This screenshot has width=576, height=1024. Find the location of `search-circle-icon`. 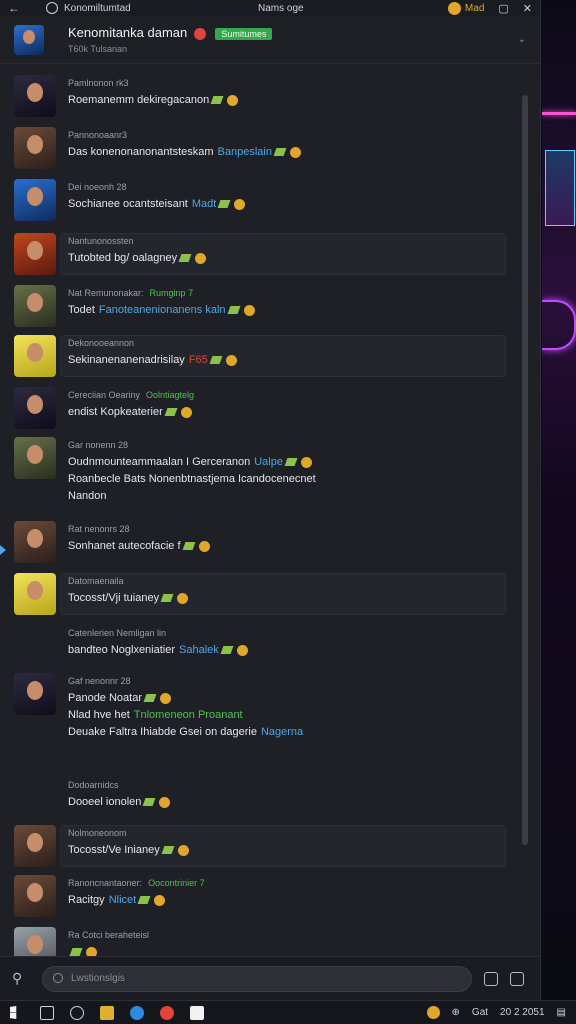

search-circle-icon is located at coordinates (77, 1012).